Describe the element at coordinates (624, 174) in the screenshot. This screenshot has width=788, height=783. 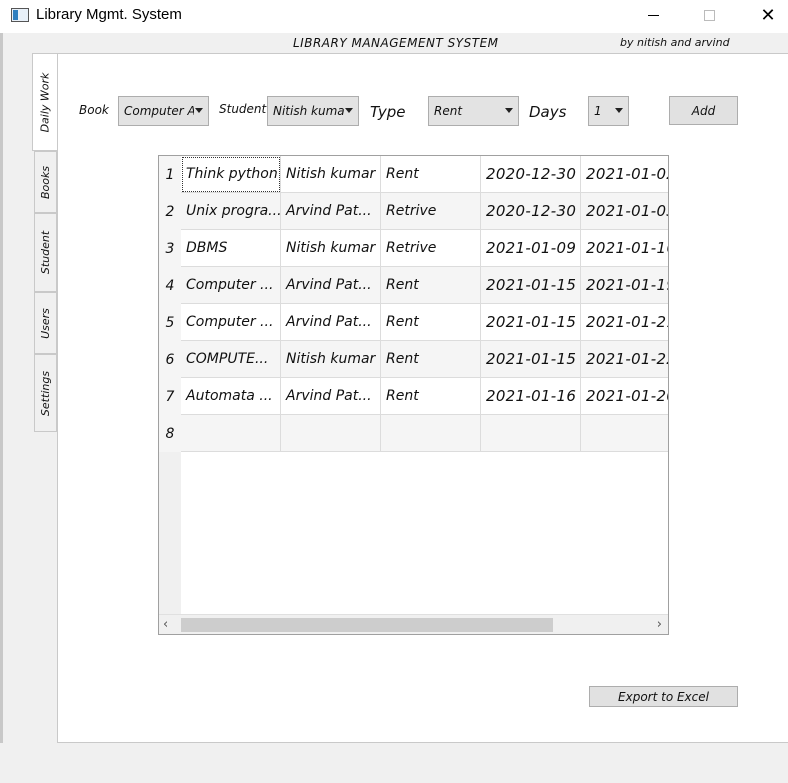
I see `table-cell-date2: 2021-01-02` at that location.